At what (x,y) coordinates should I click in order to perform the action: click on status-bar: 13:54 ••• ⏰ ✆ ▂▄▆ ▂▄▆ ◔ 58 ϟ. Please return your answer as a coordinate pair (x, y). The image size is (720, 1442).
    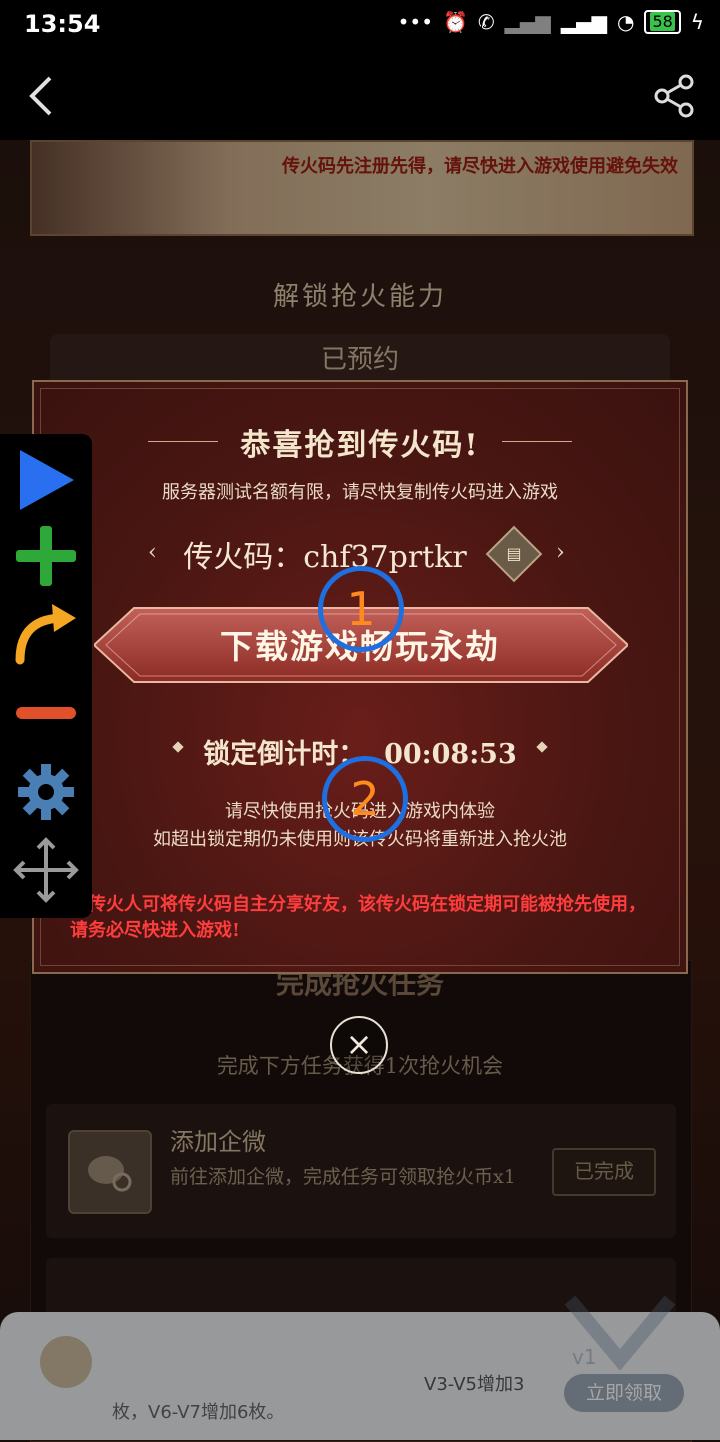
    Looking at the image, I should click on (360, 26).